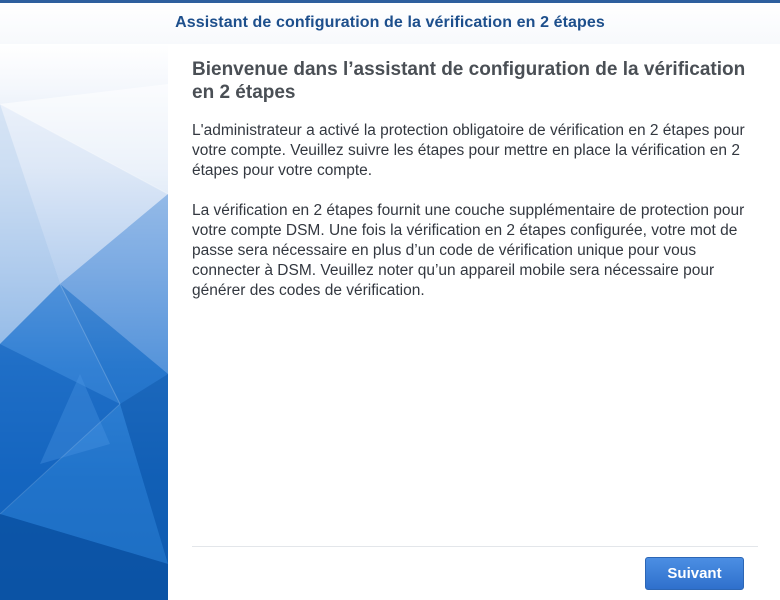 This screenshot has height=600, width=780. Describe the element at coordinates (694, 573) in the screenshot. I see `next-button: Suivant` at that location.